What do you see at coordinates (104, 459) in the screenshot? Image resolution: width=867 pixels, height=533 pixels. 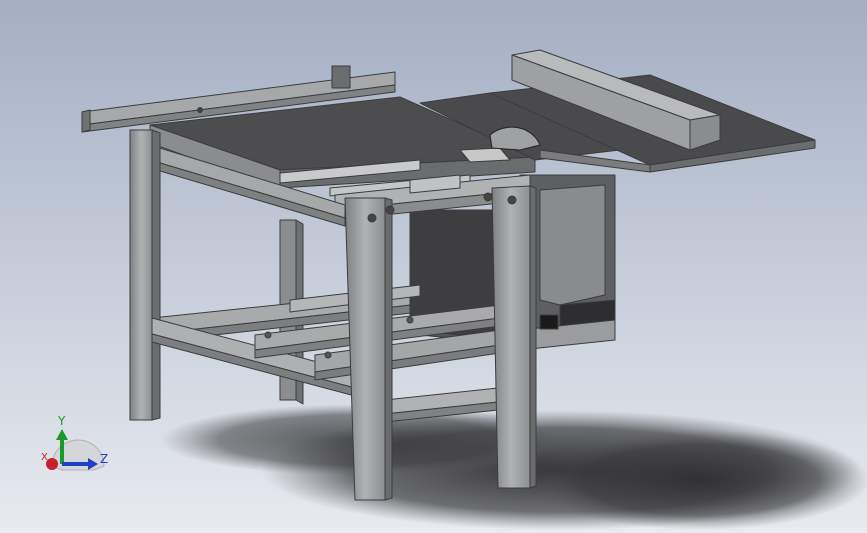 I see `triad-z-label: Z` at bounding box center [104, 459].